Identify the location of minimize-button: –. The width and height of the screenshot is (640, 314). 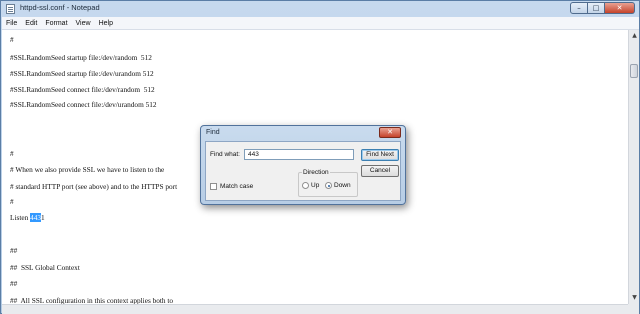
(579, 8).